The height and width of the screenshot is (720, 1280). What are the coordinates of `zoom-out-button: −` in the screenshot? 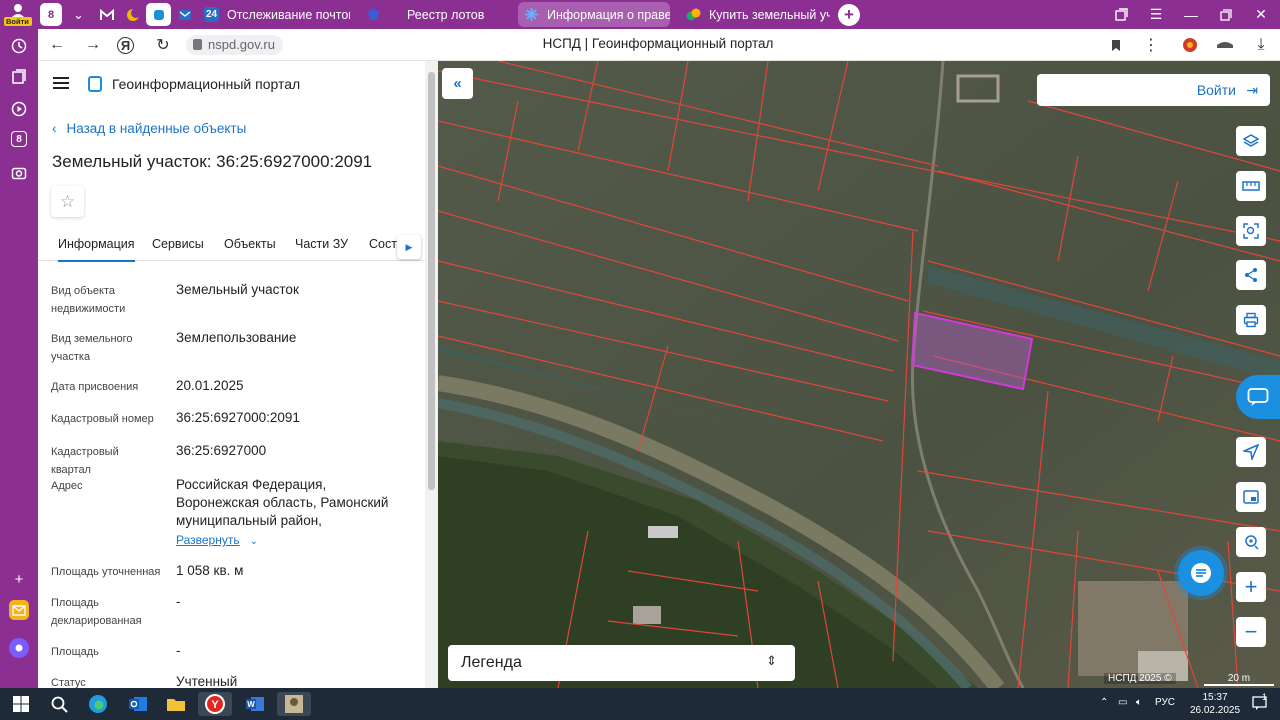 It's located at (1251, 632).